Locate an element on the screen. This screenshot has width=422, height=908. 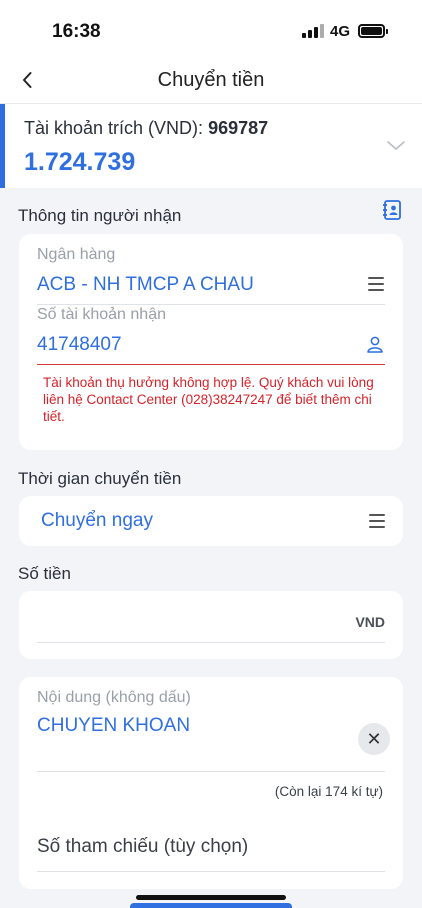
account-accent-bar is located at coordinates (2, 146).